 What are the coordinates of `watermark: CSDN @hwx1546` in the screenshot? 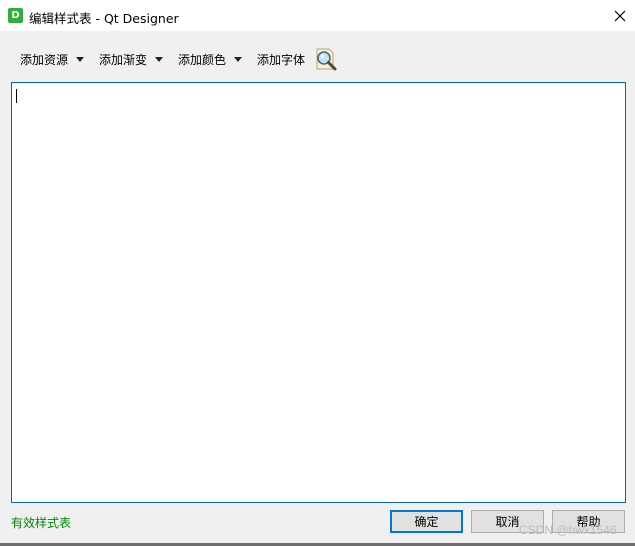 It's located at (568, 530).